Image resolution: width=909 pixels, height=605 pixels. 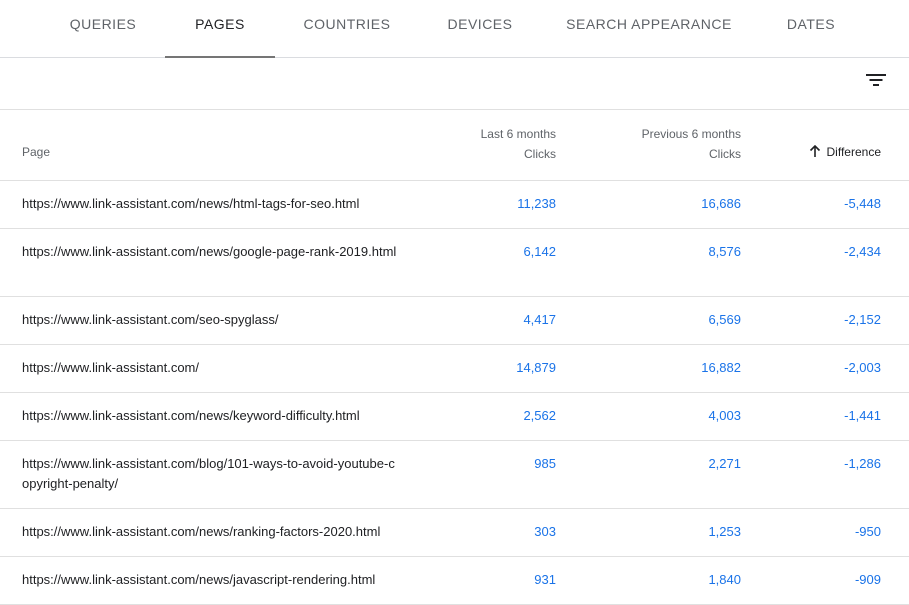 What do you see at coordinates (724, 531) in the screenshot?
I see `previous-6-months-clicks: 1,253` at bounding box center [724, 531].